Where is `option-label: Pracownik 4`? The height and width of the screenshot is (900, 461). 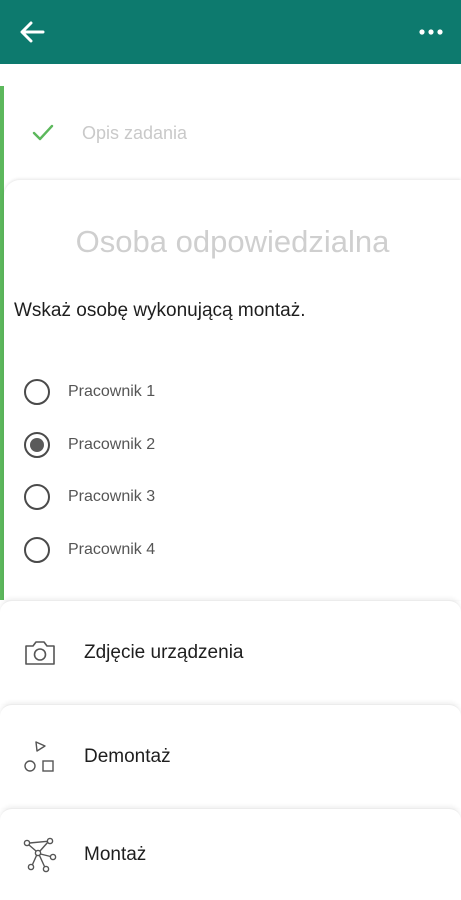 option-label: Pracownik 4 is located at coordinates (112, 549).